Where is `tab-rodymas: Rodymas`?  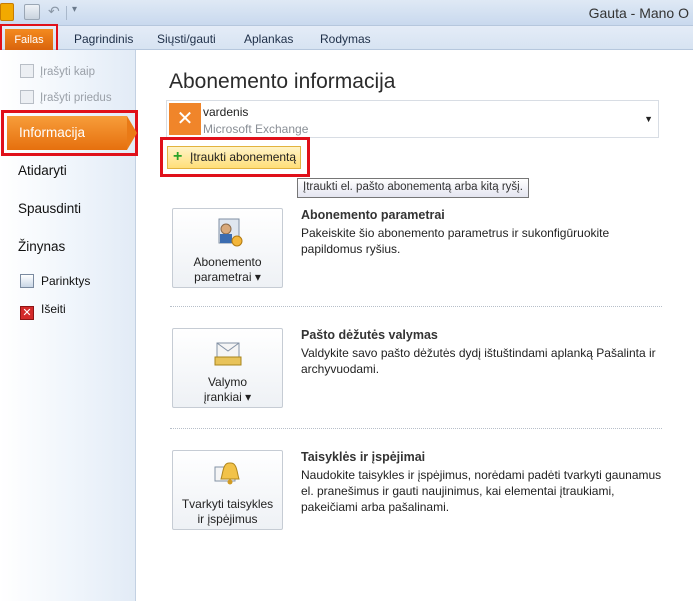
tab-rodymas: Rodymas is located at coordinates (345, 39).